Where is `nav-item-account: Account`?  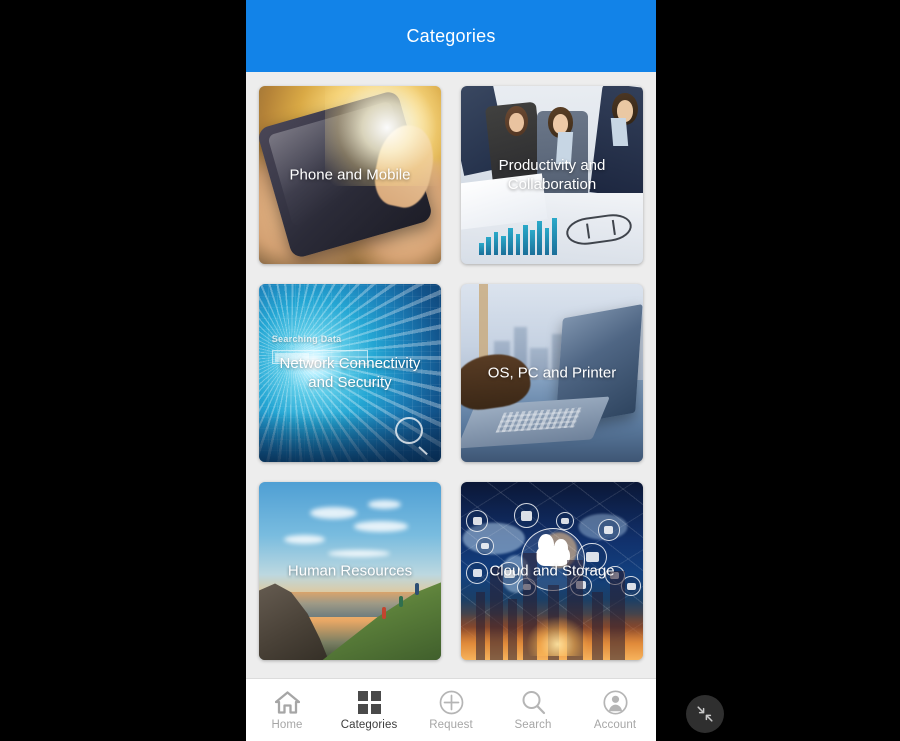 nav-item-account: Account is located at coordinates (615, 710).